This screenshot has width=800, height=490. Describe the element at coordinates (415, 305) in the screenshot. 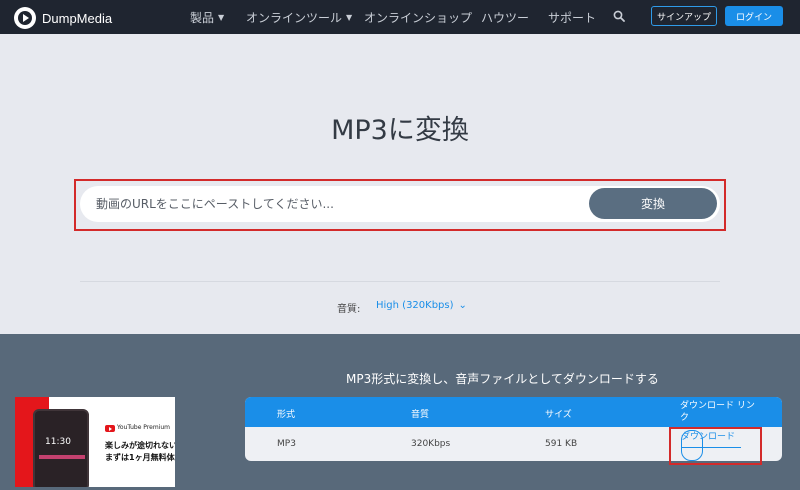

I see `quality-value: High (320Kbps)` at that location.